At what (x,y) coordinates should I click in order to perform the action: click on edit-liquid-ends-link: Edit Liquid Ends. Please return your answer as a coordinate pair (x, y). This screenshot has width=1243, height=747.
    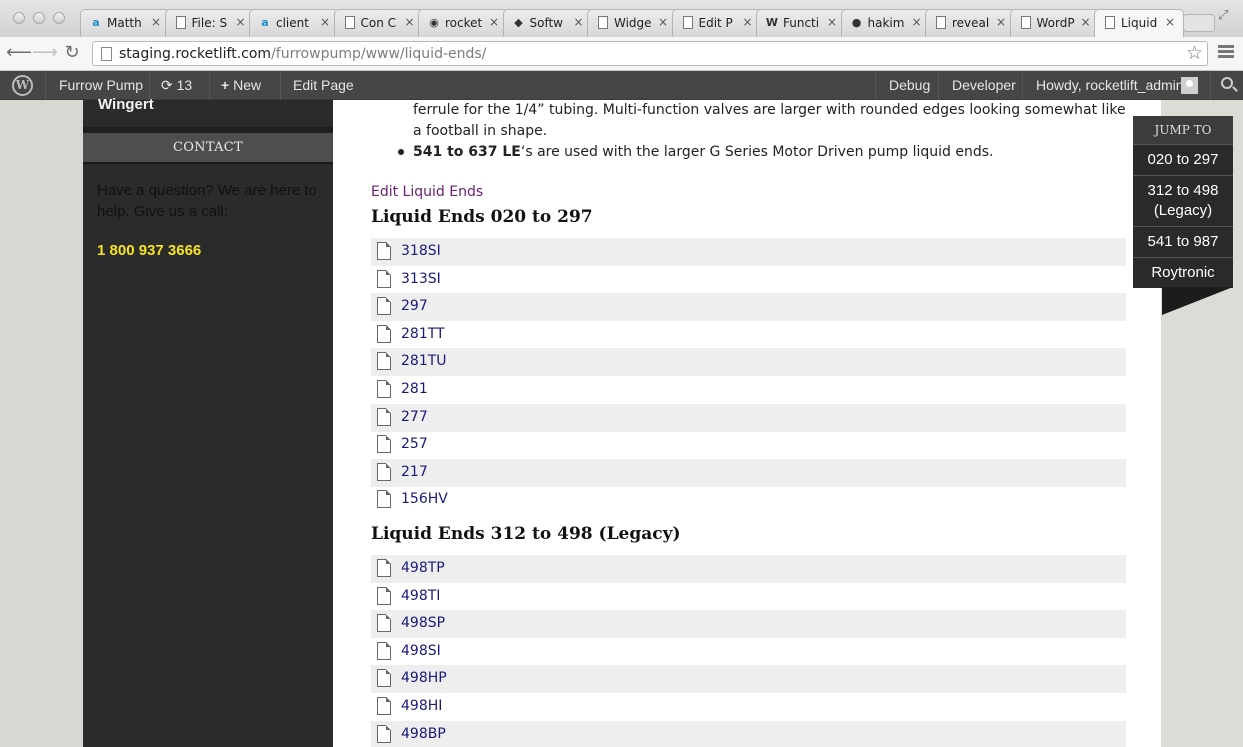
    Looking at the image, I should click on (427, 192).